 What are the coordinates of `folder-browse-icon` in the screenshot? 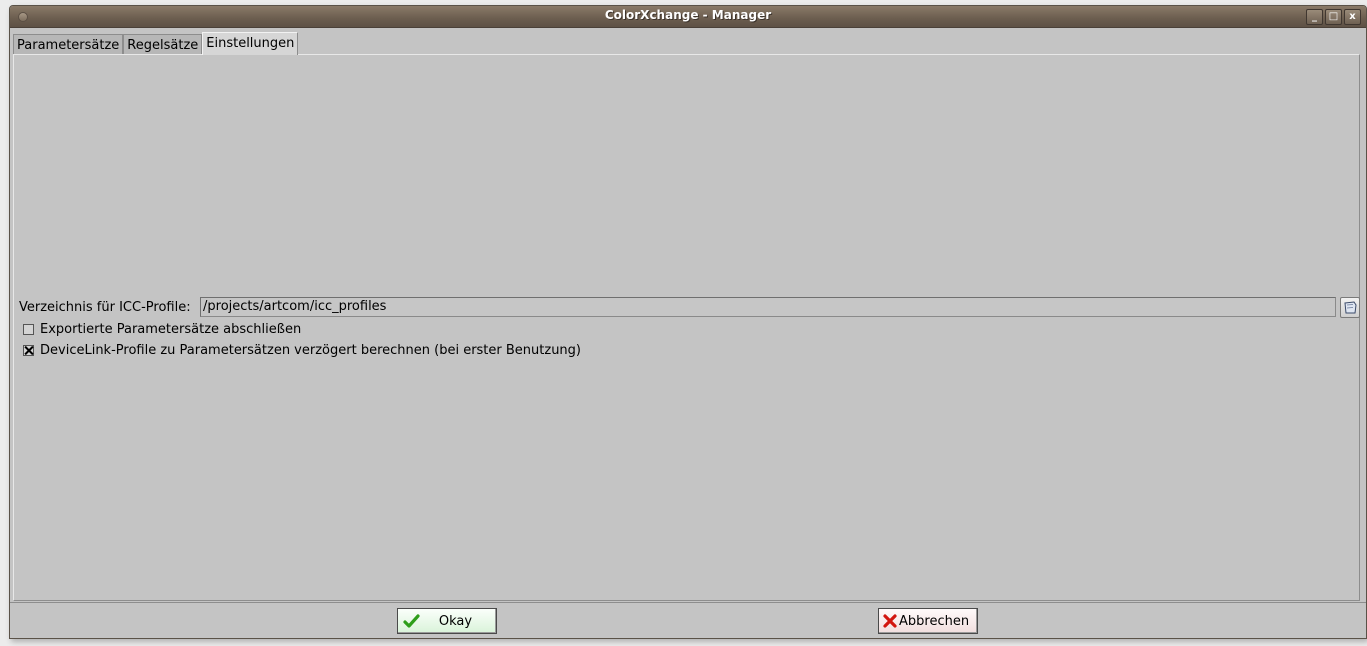 It's located at (1350, 307).